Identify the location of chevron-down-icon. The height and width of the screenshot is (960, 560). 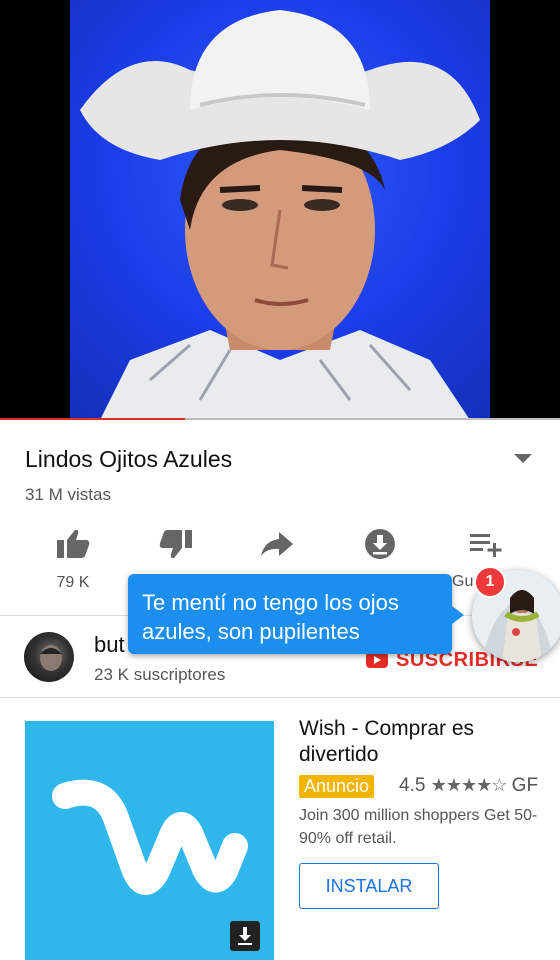
(523, 458).